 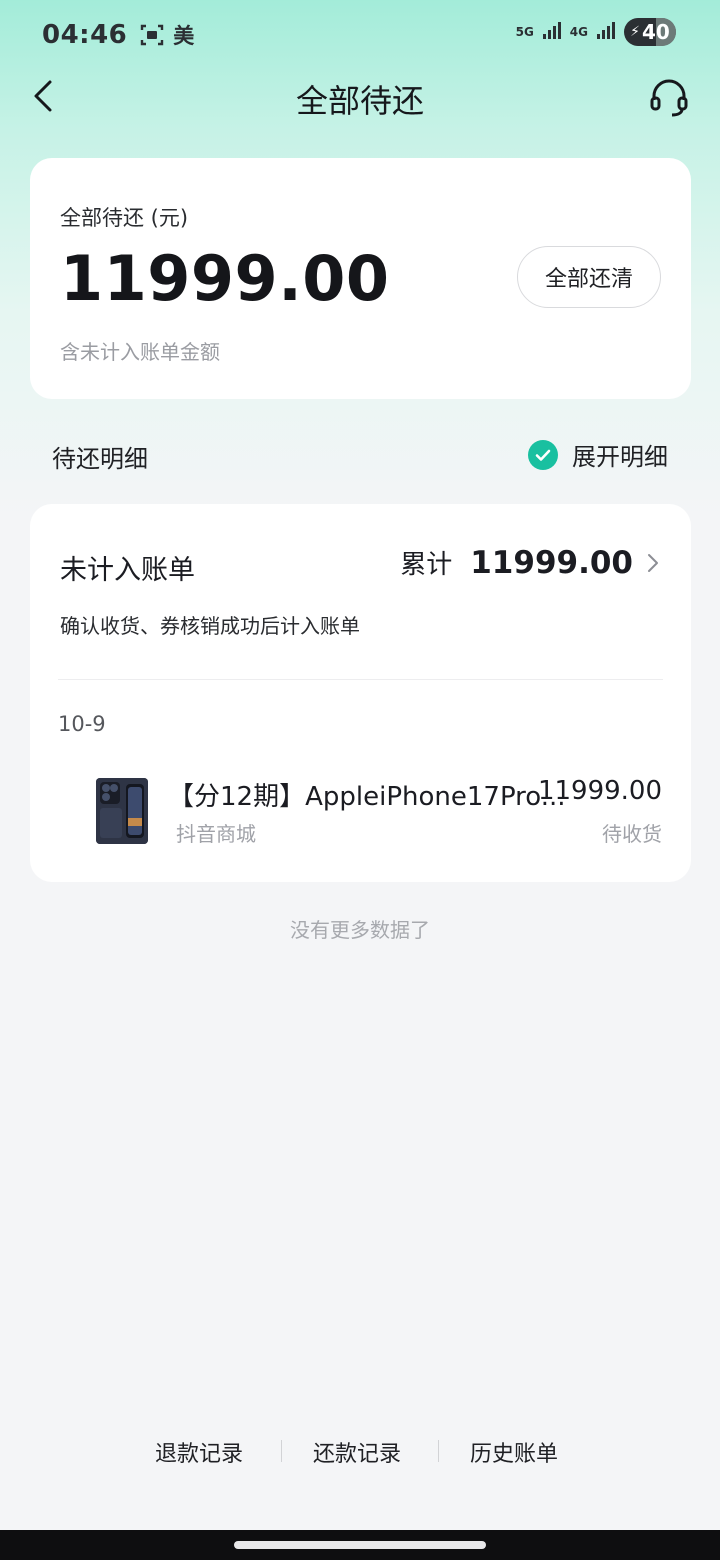 What do you see at coordinates (360, 35) in the screenshot?
I see `status-bar: 04:46 美 5G 4G ⚡ 40` at bounding box center [360, 35].